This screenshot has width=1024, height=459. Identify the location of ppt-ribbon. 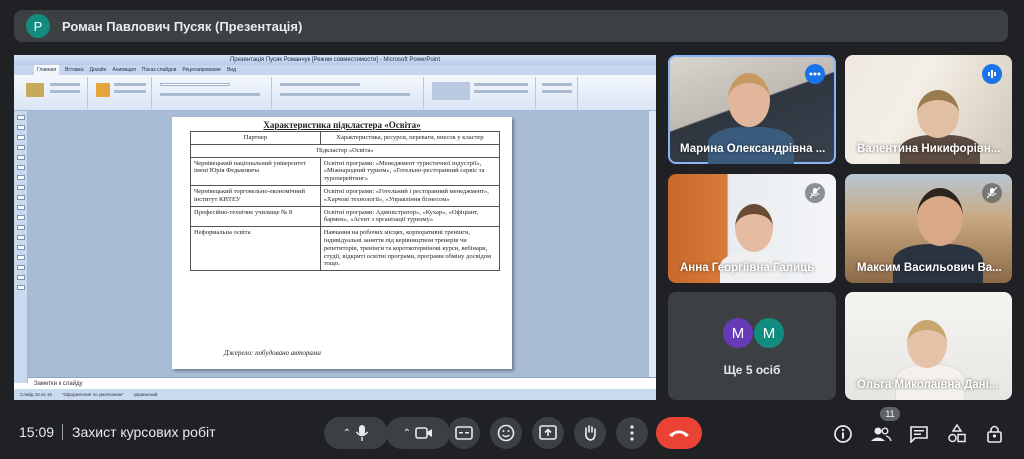
(335, 93).